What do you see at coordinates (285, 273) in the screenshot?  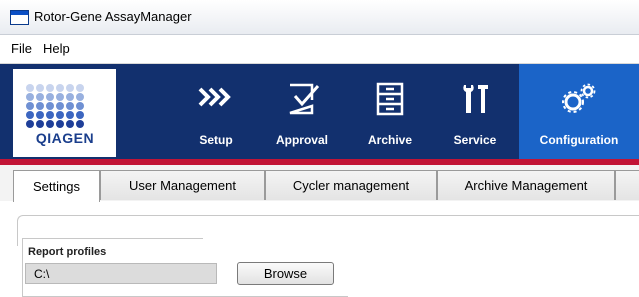 I see `browse-button: Browse` at bounding box center [285, 273].